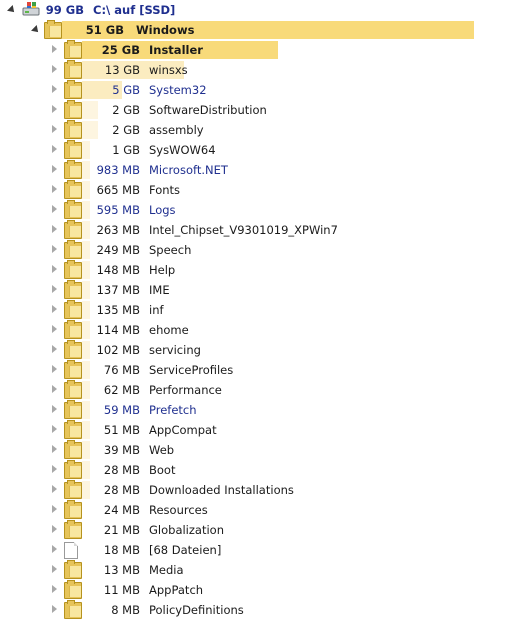 This screenshot has width=528, height=623. What do you see at coordinates (264, 390) in the screenshot?
I see `tree-row: 62 MB Performance` at bounding box center [264, 390].